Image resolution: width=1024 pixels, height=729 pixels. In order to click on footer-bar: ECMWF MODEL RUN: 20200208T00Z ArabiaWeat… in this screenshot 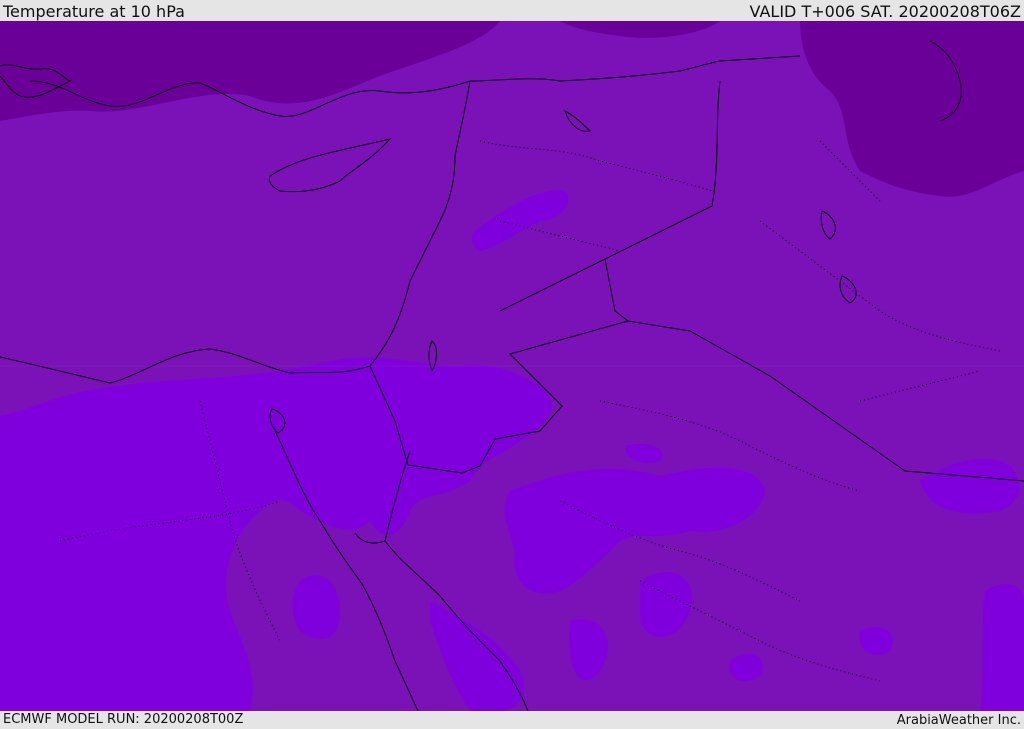, I will do `click(512, 720)`.